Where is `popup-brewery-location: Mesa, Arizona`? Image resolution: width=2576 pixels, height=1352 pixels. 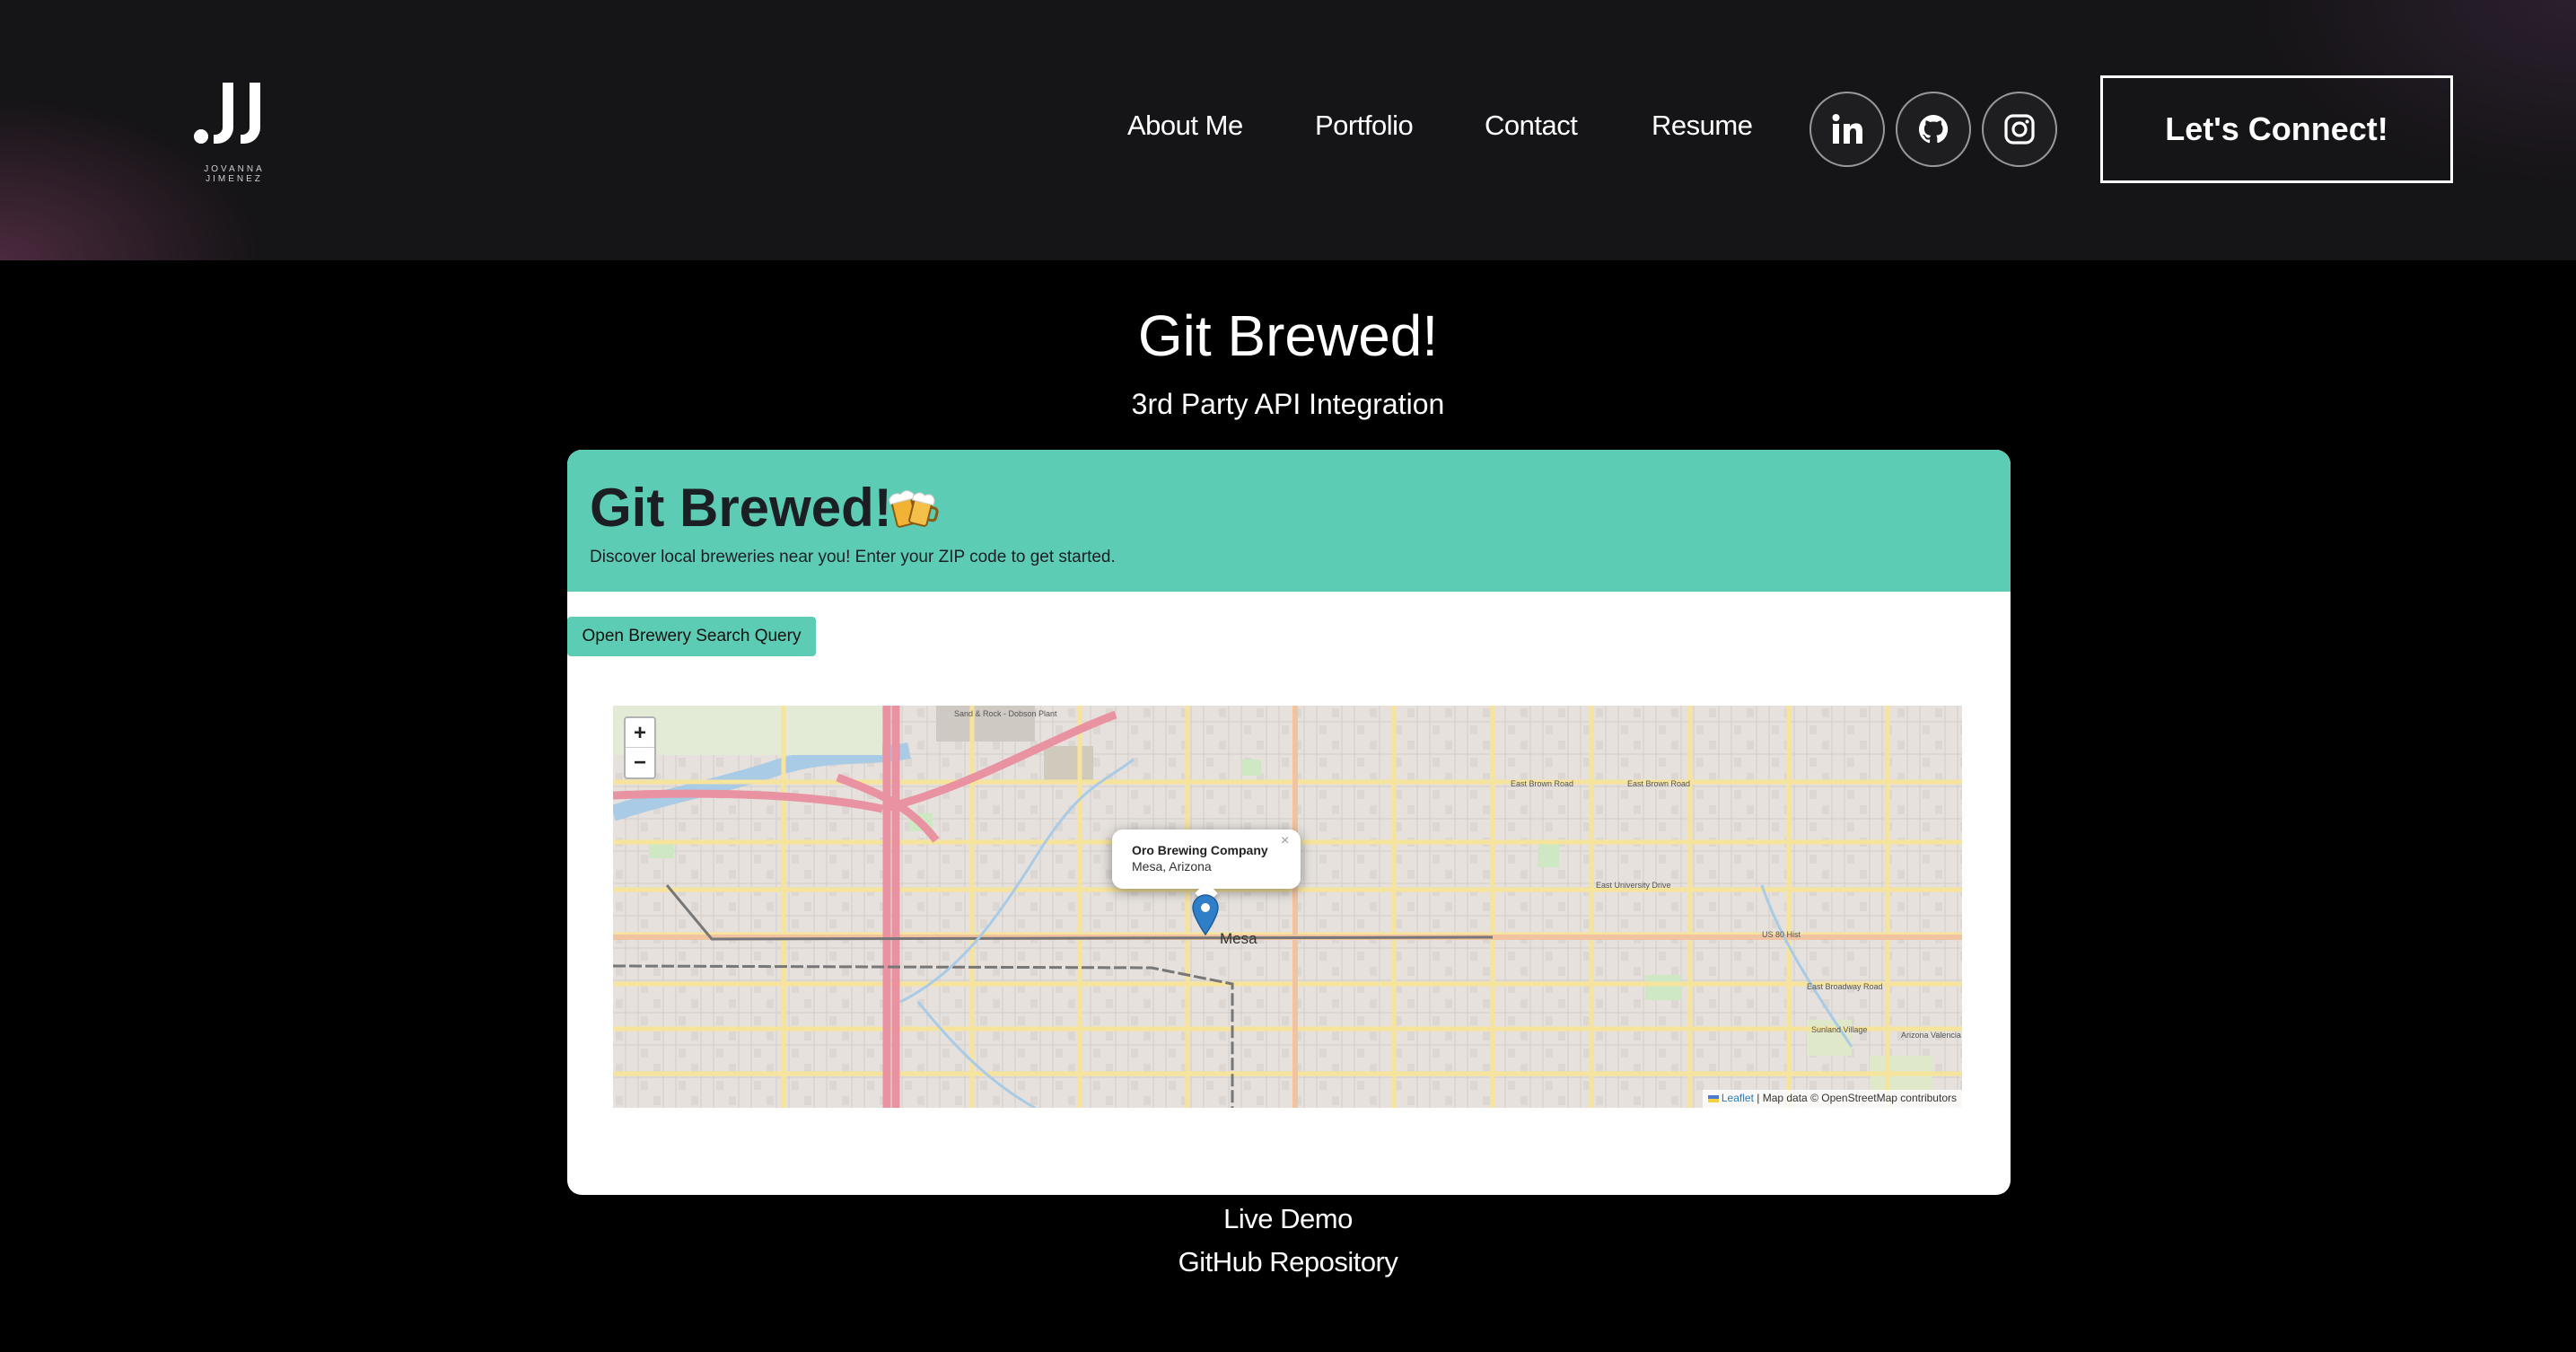 popup-brewery-location: Mesa, Arizona is located at coordinates (1172, 866).